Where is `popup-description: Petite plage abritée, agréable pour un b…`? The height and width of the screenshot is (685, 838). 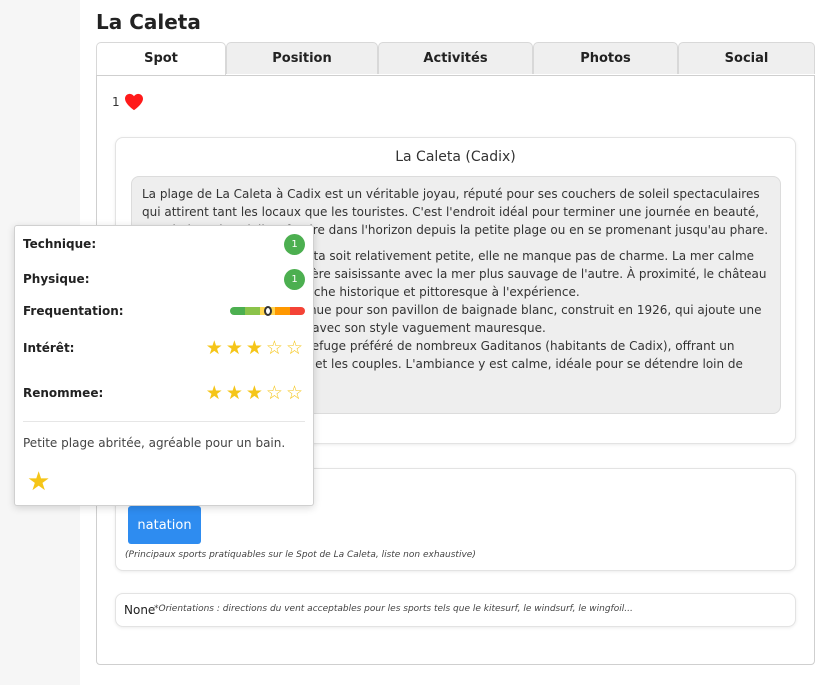
popup-description: Petite plage abritée, agréable pour un b… is located at coordinates (154, 443).